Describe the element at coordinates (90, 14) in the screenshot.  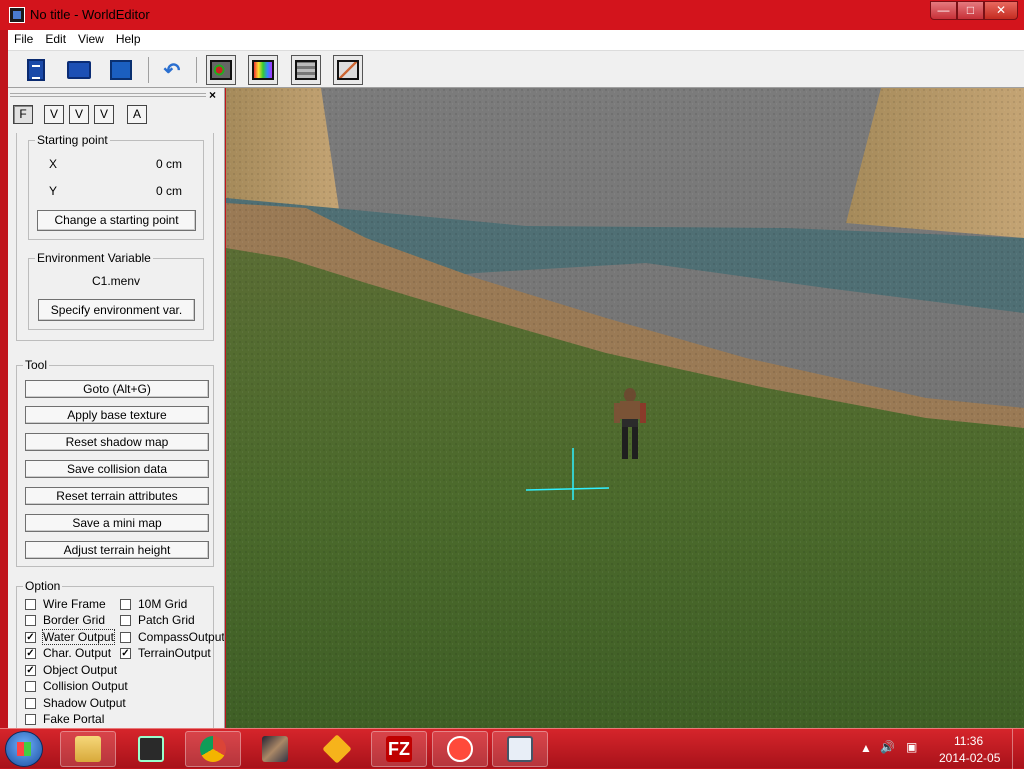
I see `window-title: No title - WorldEditor` at that location.